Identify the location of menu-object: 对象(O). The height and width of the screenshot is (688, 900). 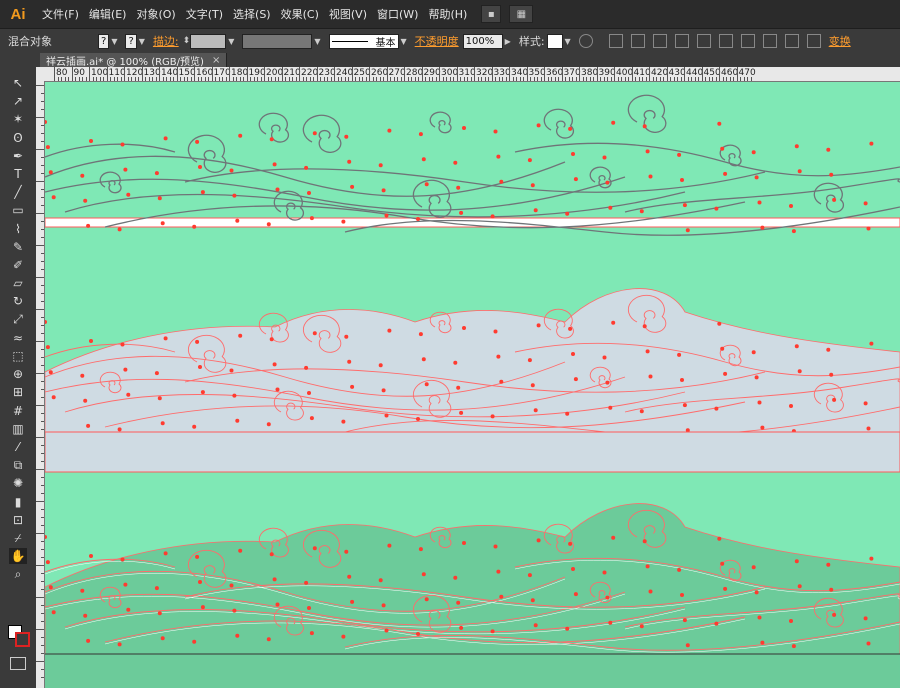
(155, 14).